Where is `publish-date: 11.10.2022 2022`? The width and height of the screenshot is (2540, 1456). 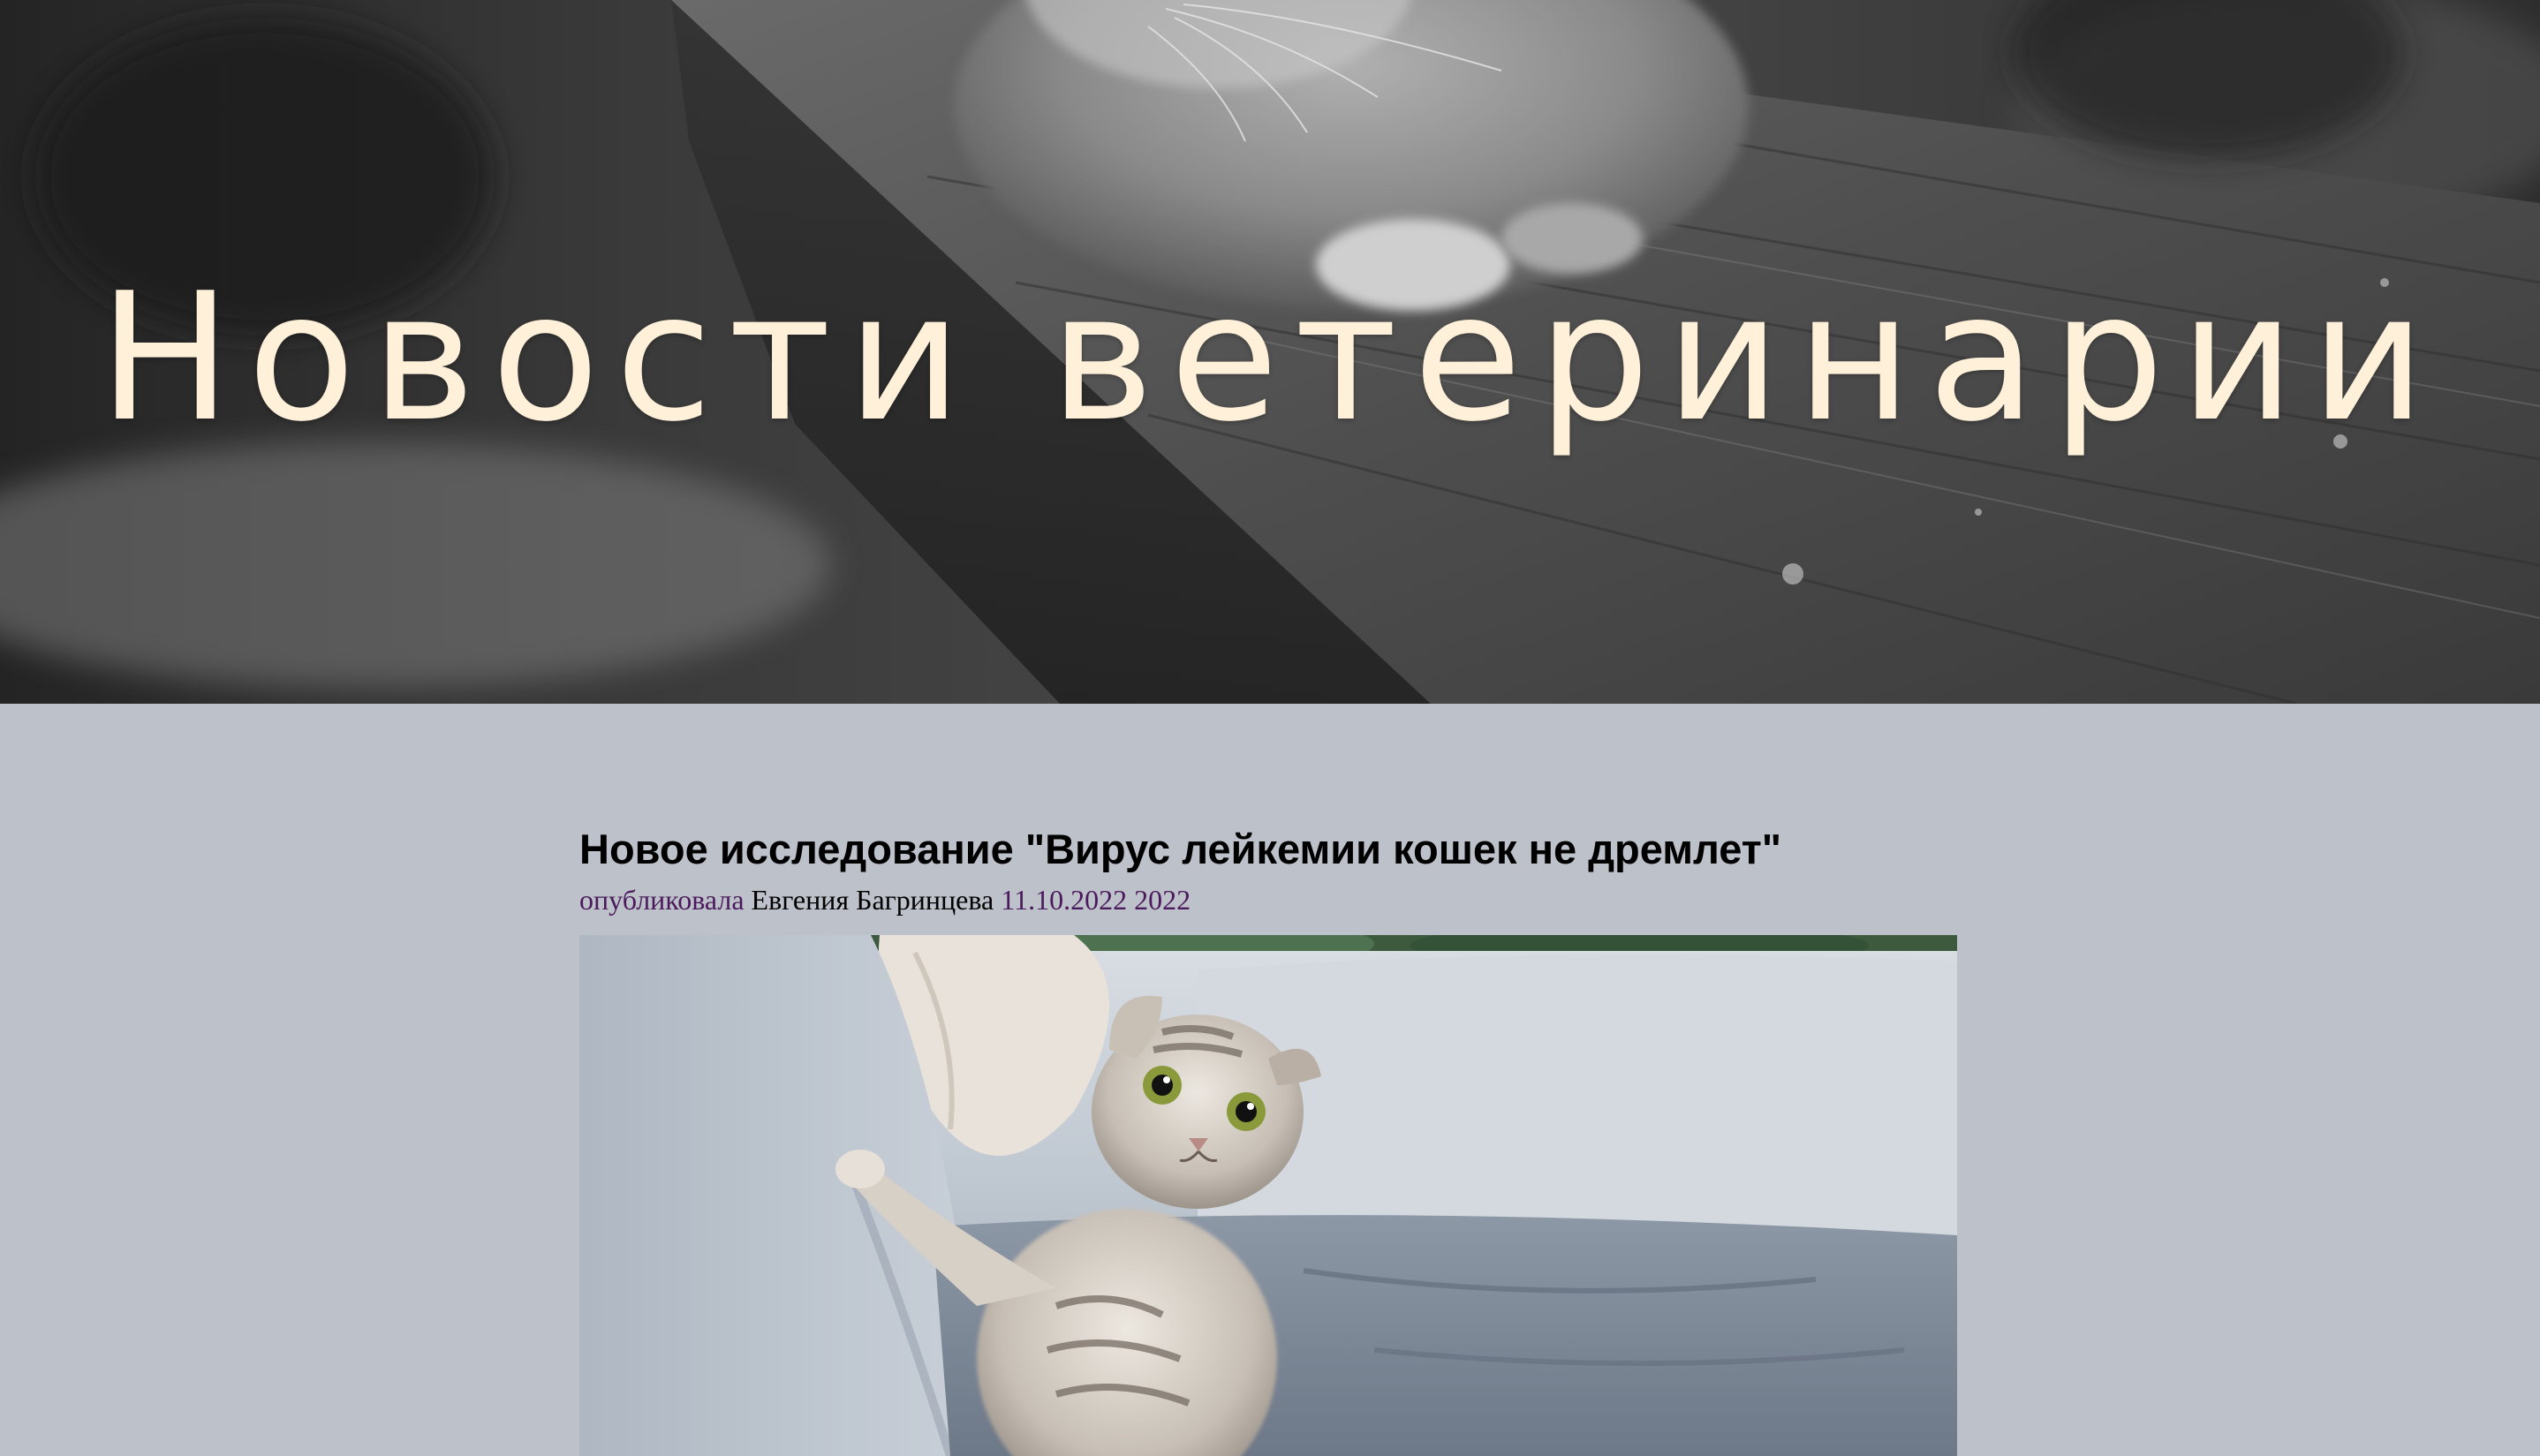 publish-date: 11.10.2022 2022 is located at coordinates (1096, 900).